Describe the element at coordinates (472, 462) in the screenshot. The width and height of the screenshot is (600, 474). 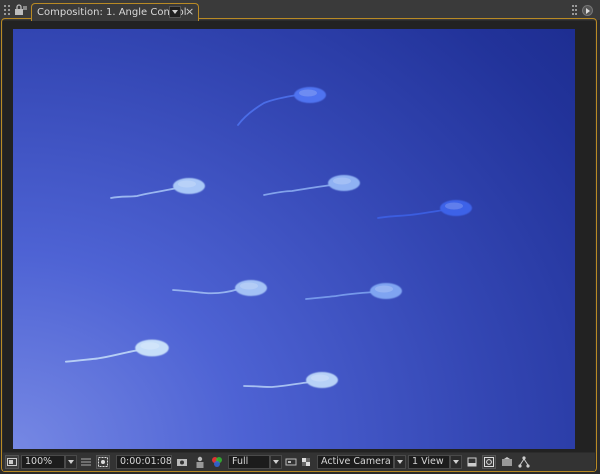
I see `toggle-pixel-aspect-icon` at that location.